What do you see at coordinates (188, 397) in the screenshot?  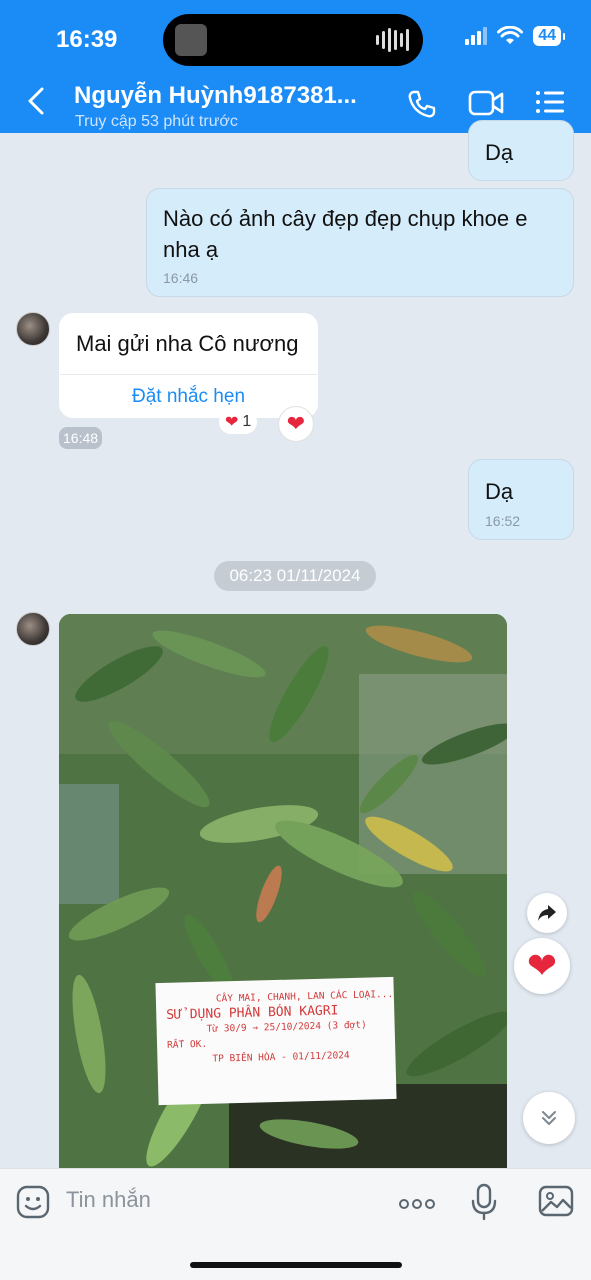 I see `set-reminder-link: Đặt nhắc hẹn` at bounding box center [188, 397].